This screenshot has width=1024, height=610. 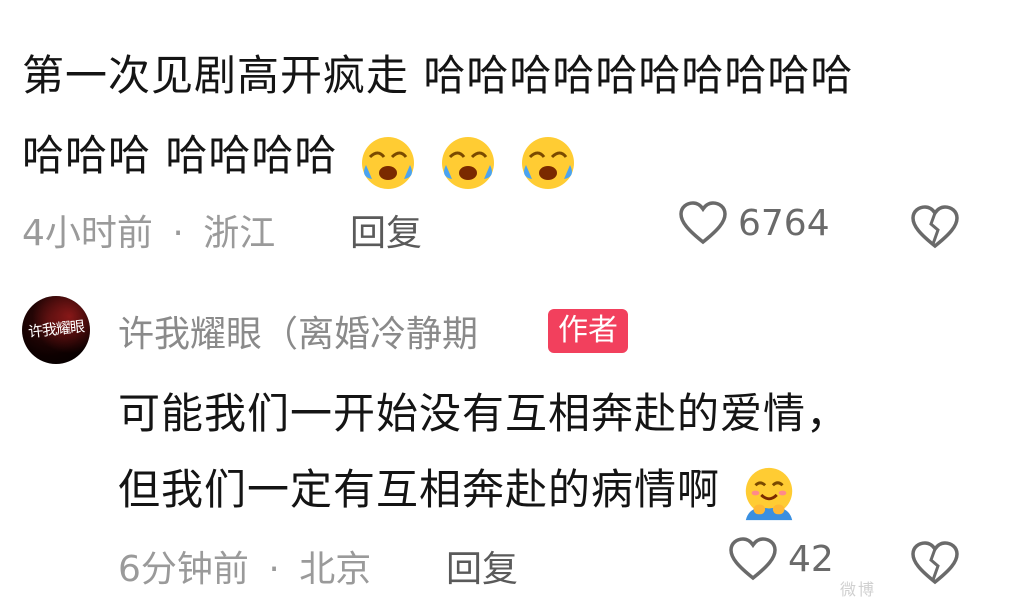 I want to click on reply-reply-button: 回复, so click(x=482, y=566).